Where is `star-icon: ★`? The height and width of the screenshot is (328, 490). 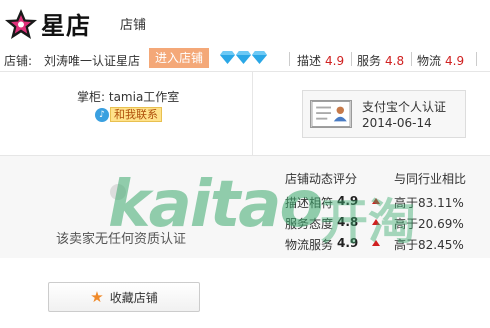
star-icon: ★ is located at coordinates (97, 296).